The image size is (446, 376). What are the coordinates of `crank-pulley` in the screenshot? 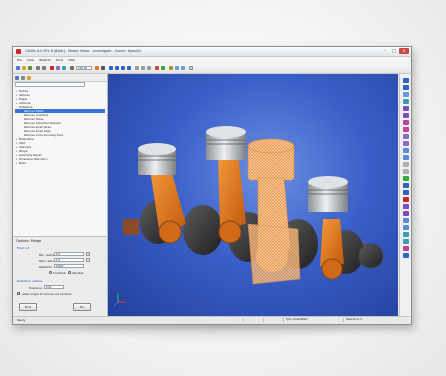 It's located at (371, 256).